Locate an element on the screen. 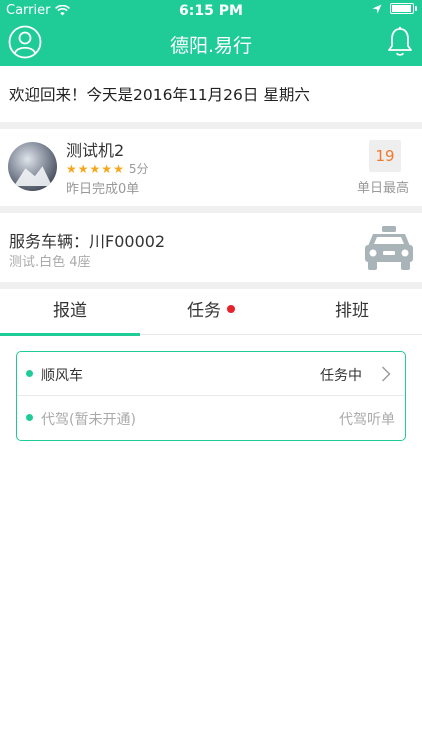  vehicle-info-card: 服务车辆：川F00002 测试.白色 4座 is located at coordinates (211, 247).